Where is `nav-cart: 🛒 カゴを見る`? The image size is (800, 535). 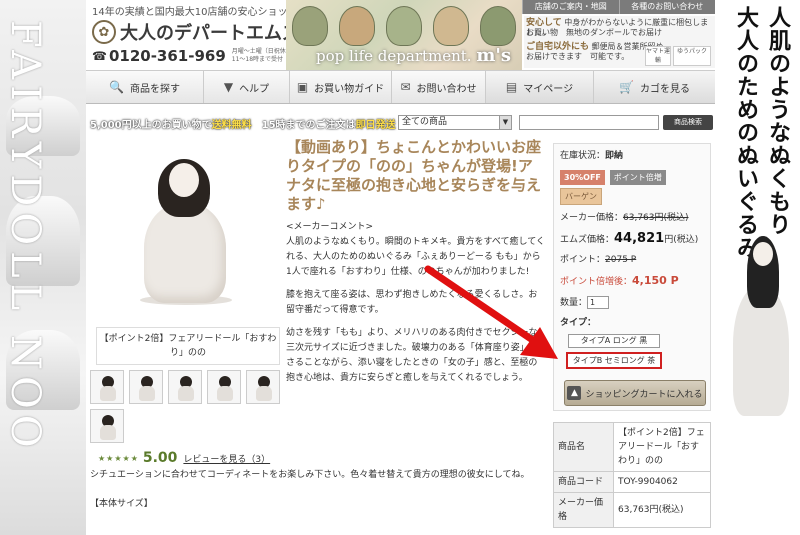 nav-cart: 🛒 カゴを見る is located at coordinates (654, 87).